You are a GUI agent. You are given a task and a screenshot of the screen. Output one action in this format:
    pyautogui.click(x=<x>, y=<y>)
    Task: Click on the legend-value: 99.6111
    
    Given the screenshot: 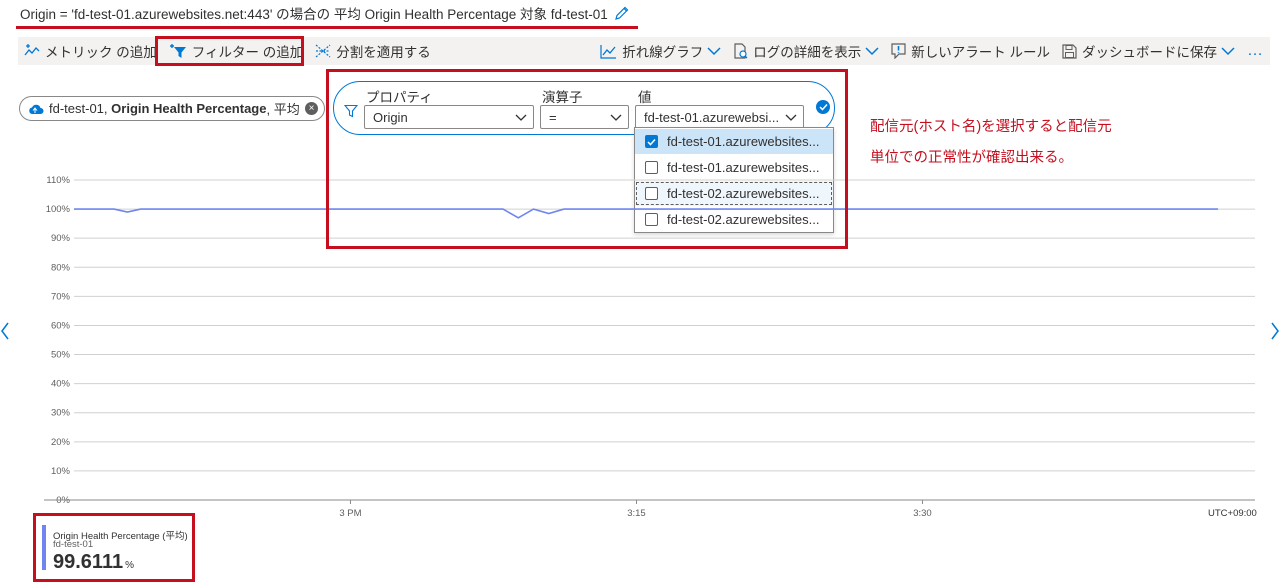 What is the action you would take?
    pyautogui.click(x=88, y=562)
    